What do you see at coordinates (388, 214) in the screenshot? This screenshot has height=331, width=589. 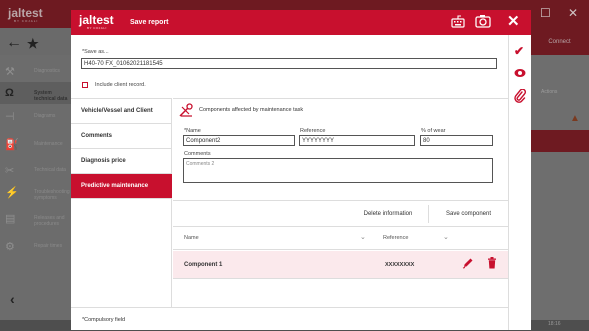 I see `delete-information-button: Delete information` at bounding box center [388, 214].